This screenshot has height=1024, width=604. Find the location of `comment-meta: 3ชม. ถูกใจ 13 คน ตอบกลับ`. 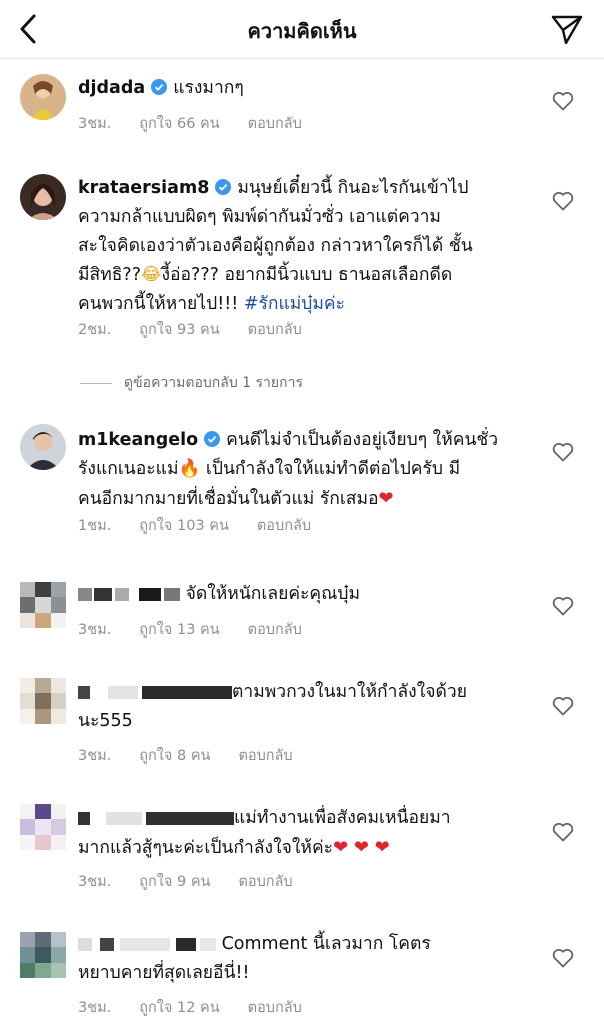

comment-meta: 3ชม. ถูกใจ 13 คน ตอบกลับ is located at coordinates (204, 629).